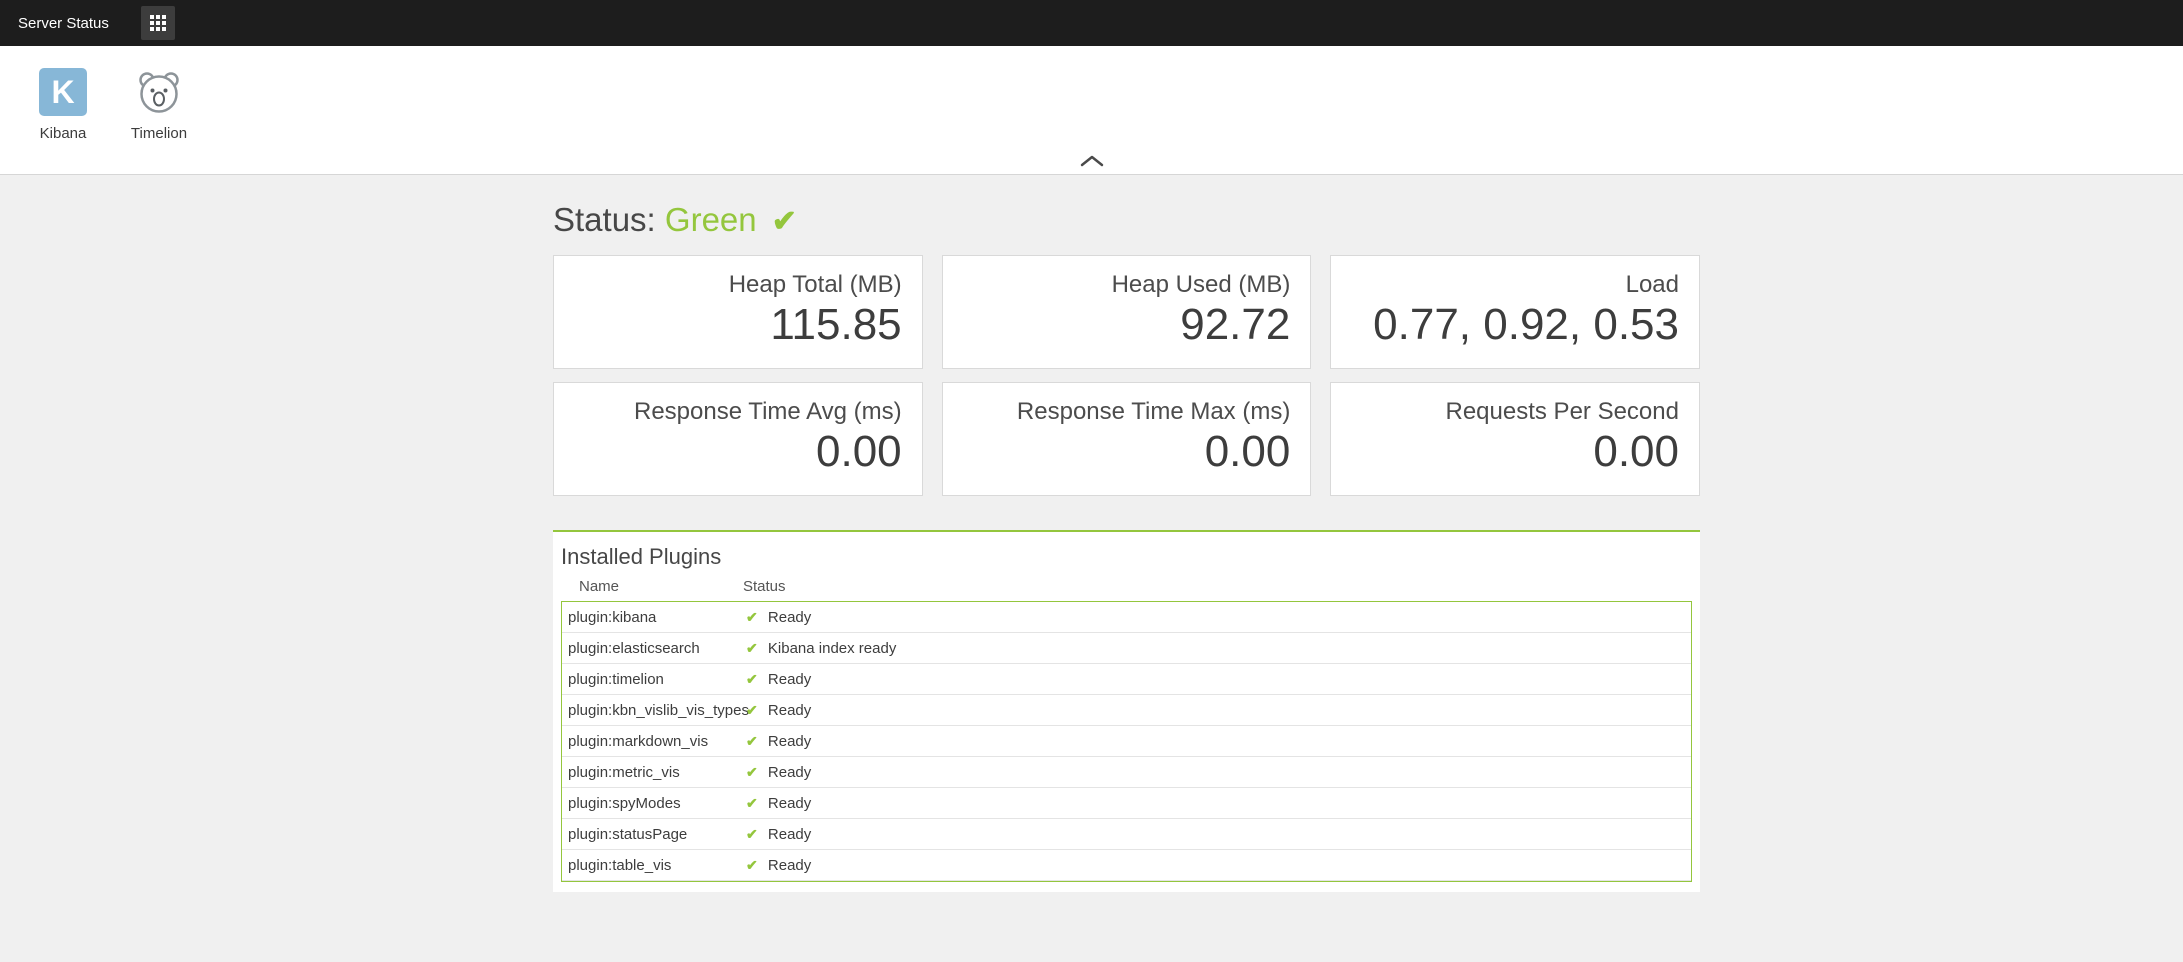  Describe the element at coordinates (634, 648) in the screenshot. I see `plugin-name: plugin:elasticsearch` at that location.